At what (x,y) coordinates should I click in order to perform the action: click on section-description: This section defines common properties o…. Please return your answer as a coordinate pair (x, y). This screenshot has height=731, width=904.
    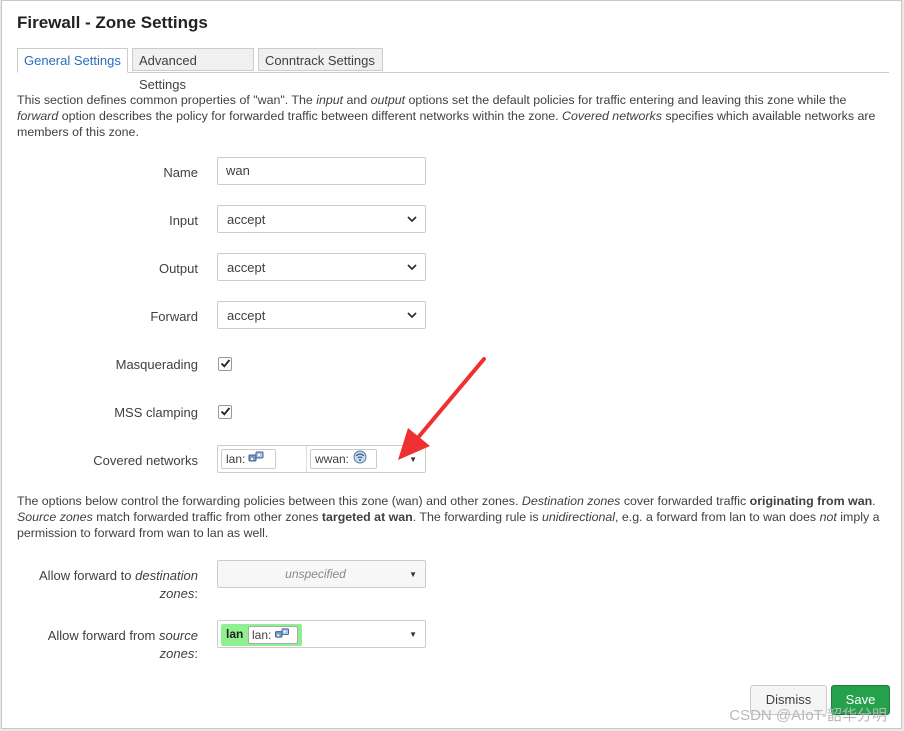
    Looking at the image, I should click on (446, 116).